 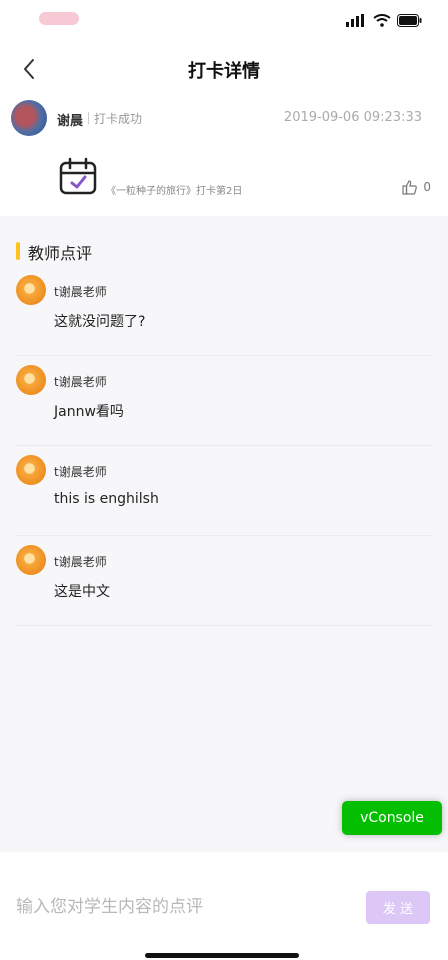 What do you see at coordinates (224, 581) in the screenshot?
I see `comment-item: t谢晨老师 这是中文` at bounding box center [224, 581].